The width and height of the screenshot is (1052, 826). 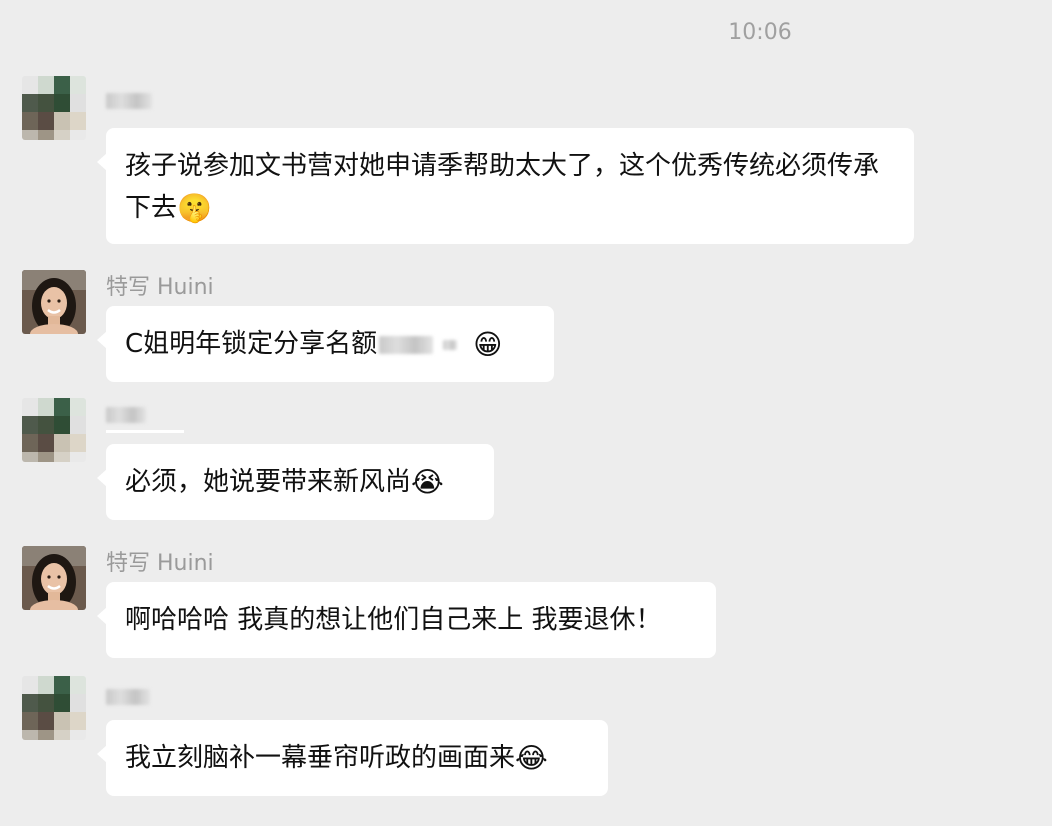 I want to click on message-bubble: C姐明年锁定分享名额 😁, so click(x=325, y=344).